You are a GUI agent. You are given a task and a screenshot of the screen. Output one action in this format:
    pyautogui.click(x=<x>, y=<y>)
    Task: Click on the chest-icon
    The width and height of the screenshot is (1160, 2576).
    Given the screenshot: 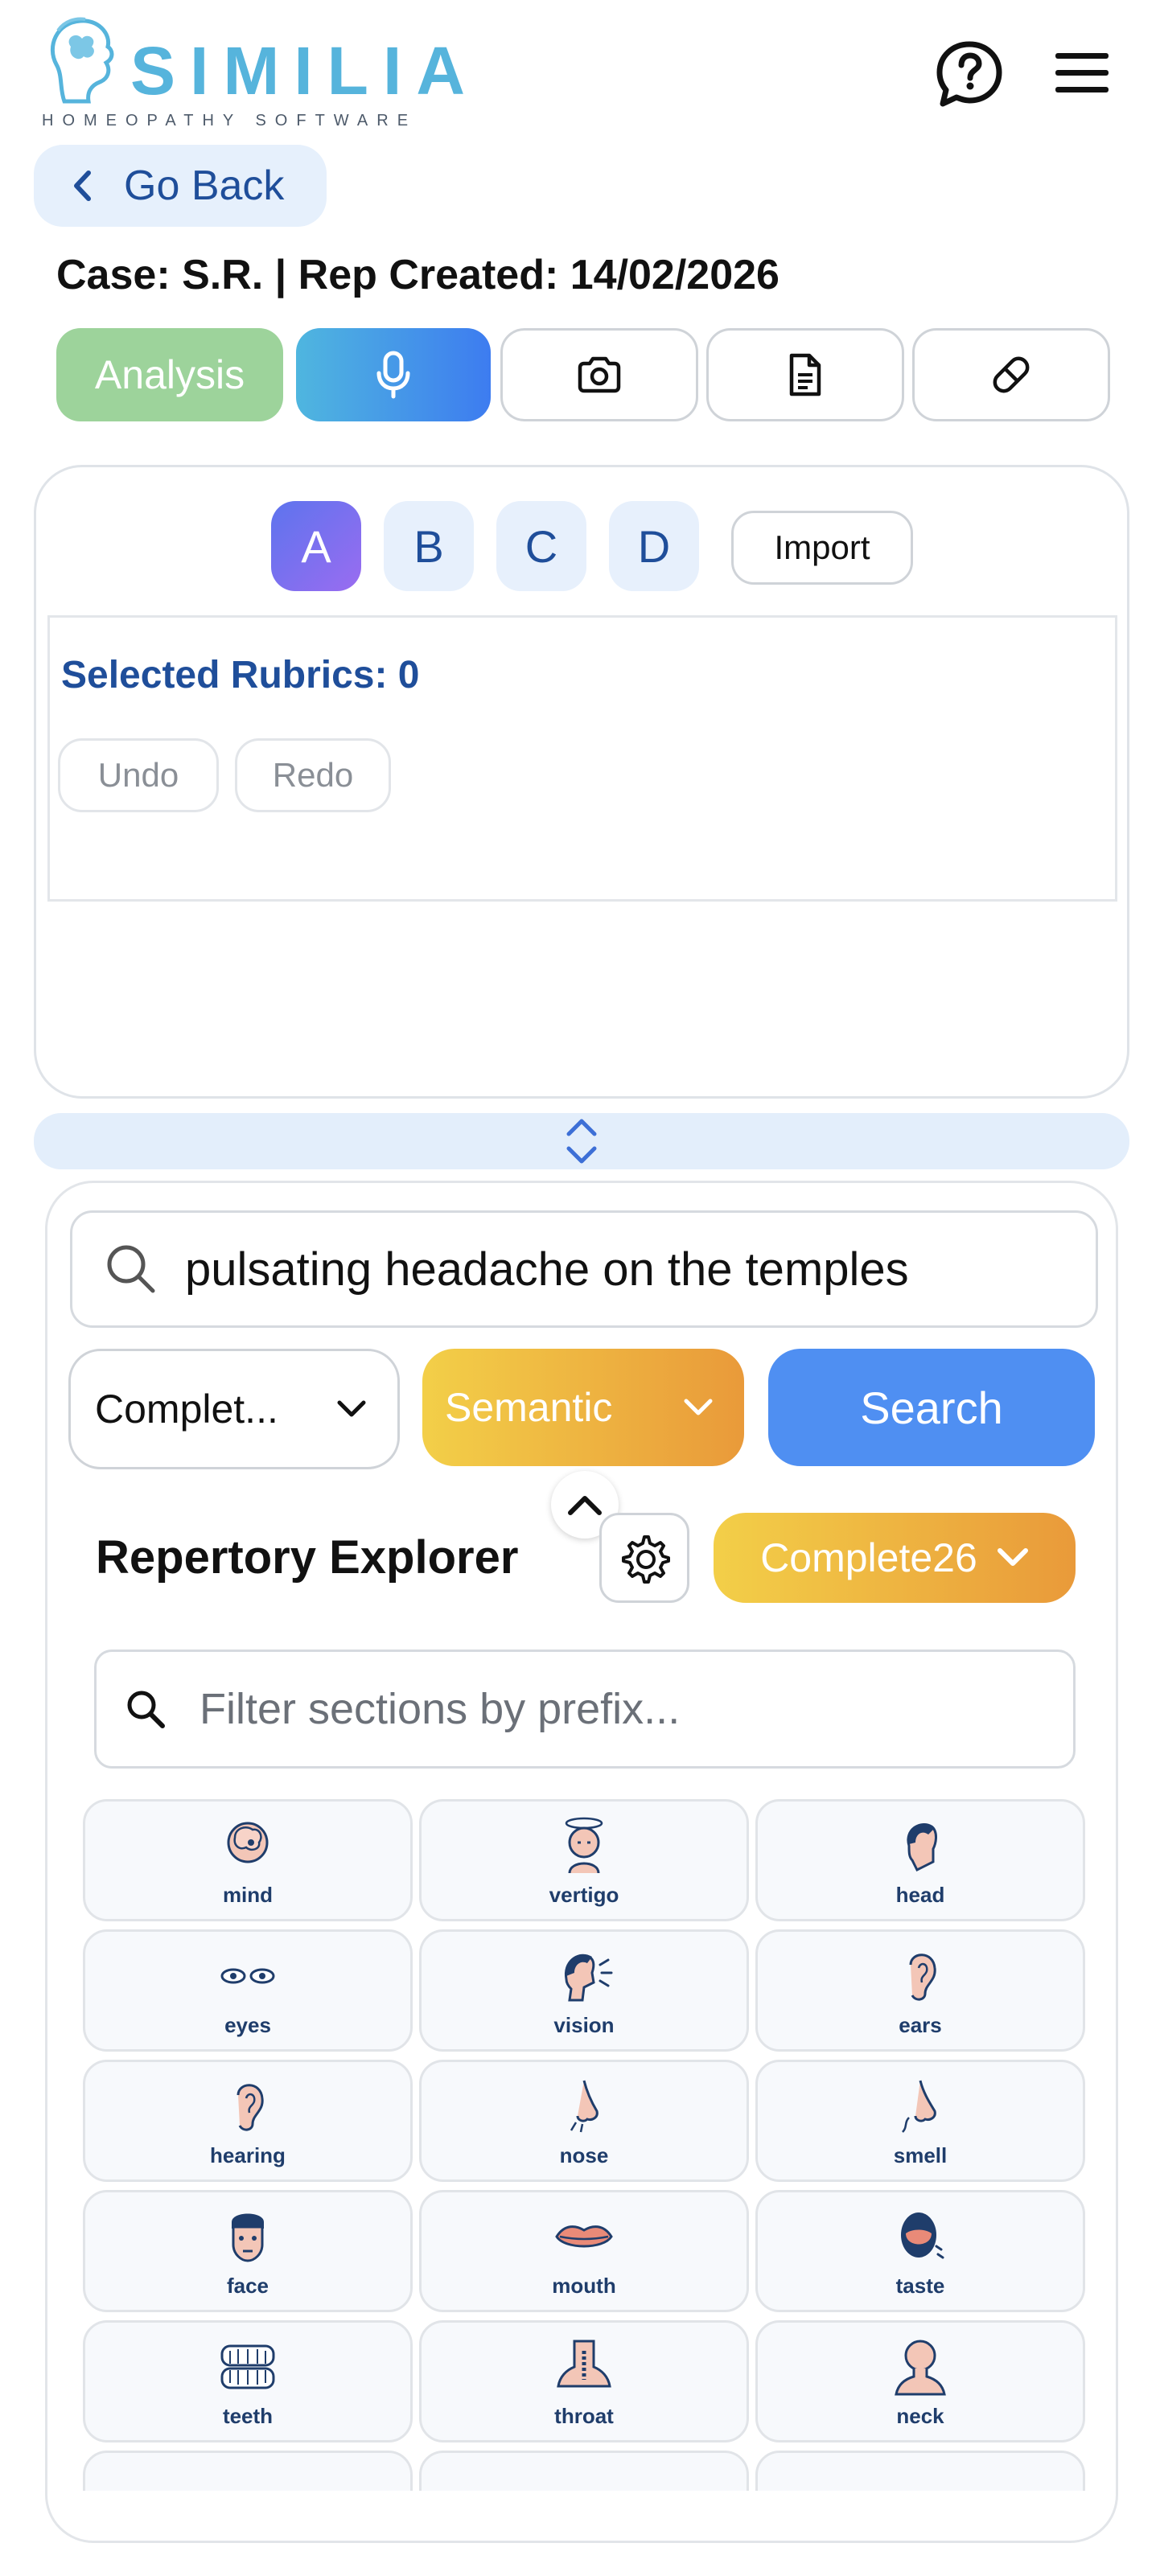 What is the action you would take?
    pyautogui.click(x=584, y=2490)
    